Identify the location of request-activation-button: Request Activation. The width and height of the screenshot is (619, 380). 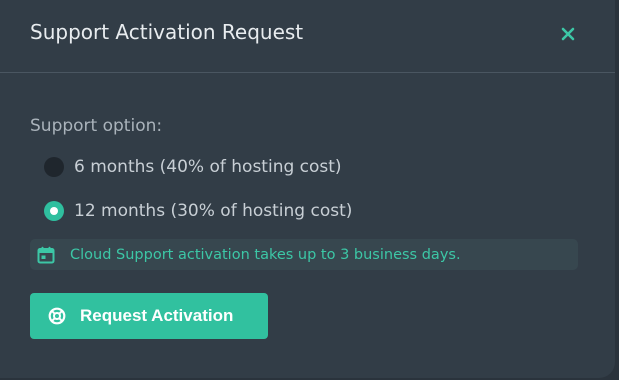
(149, 316).